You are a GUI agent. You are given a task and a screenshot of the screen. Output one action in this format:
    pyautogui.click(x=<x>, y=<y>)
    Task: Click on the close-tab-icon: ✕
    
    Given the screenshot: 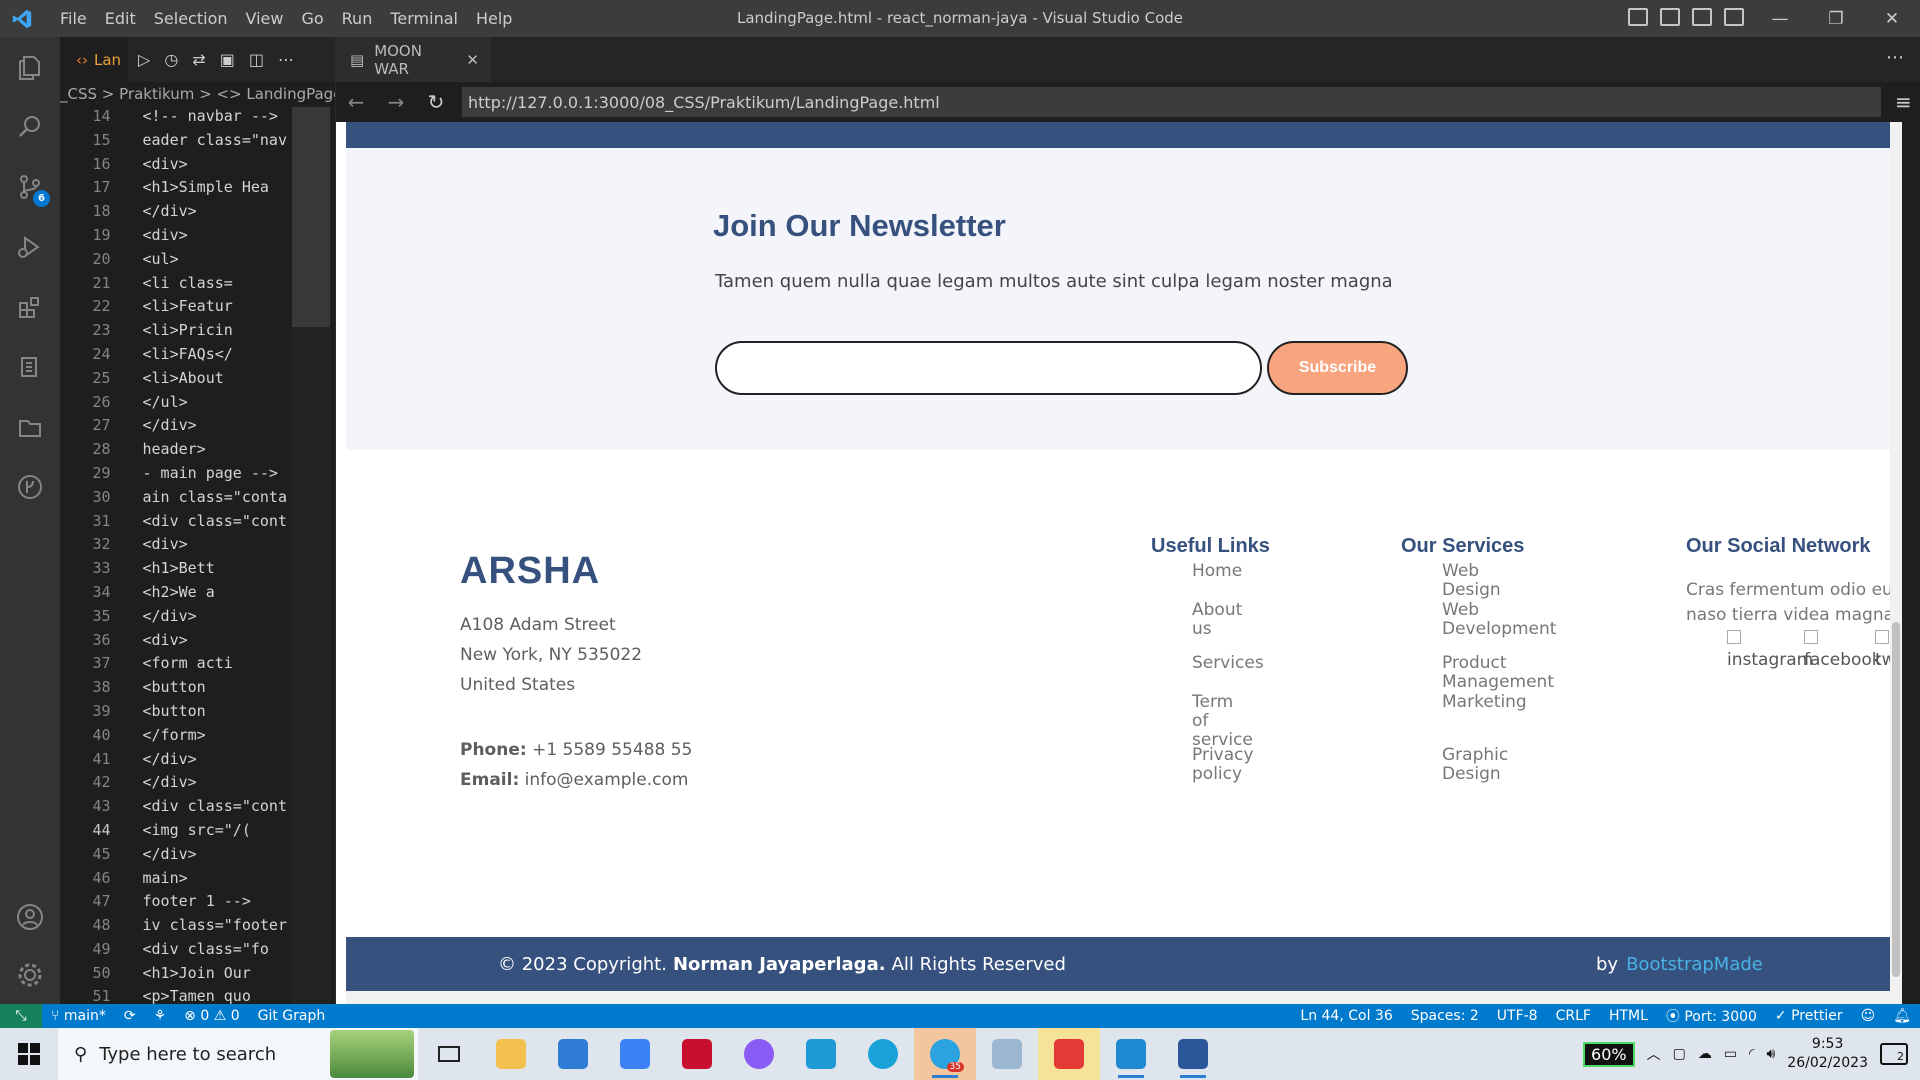 What is the action you would take?
    pyautogui.click(x=472, y=60)
    